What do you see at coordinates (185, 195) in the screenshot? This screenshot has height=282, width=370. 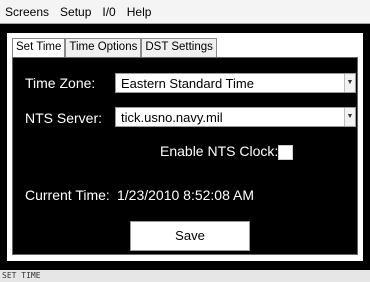 I see `current-time-value: 1/23/2010 8:52:08 AM` at bounding box center [185, 195].